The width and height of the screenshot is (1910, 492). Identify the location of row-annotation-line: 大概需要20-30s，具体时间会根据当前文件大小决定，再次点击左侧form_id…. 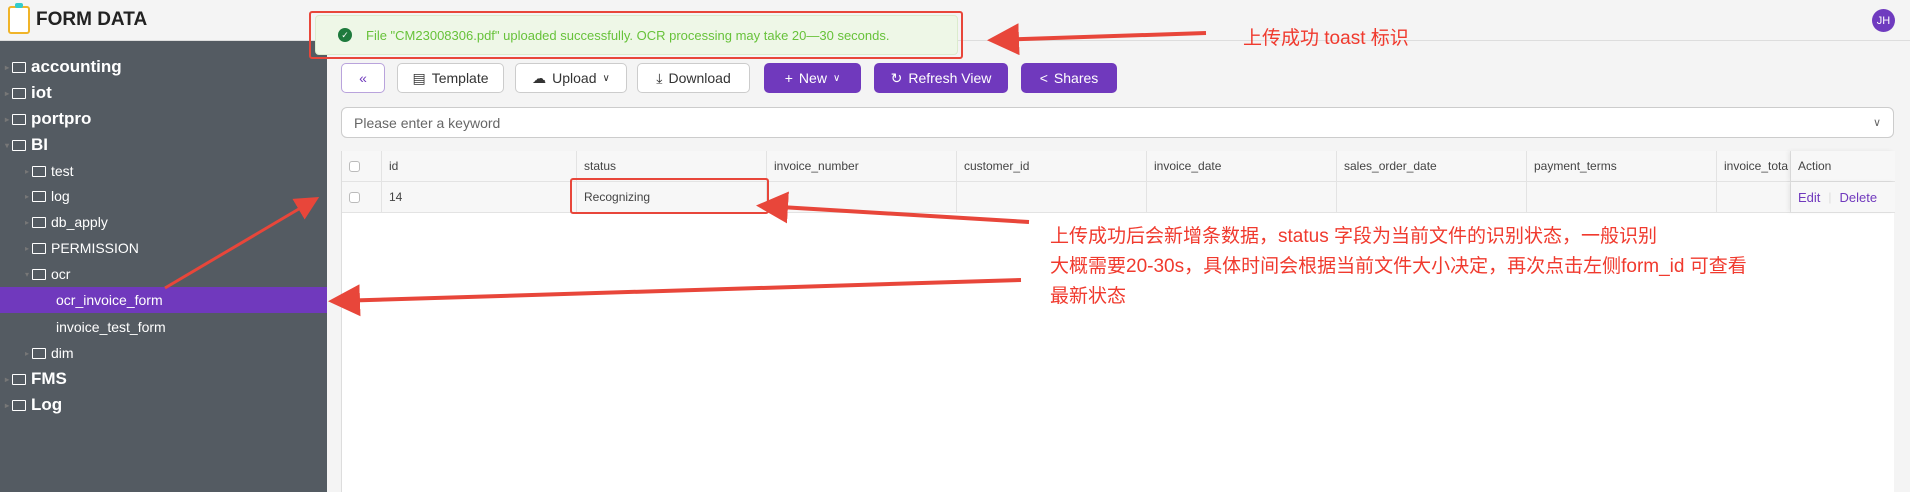
(1398, 266).